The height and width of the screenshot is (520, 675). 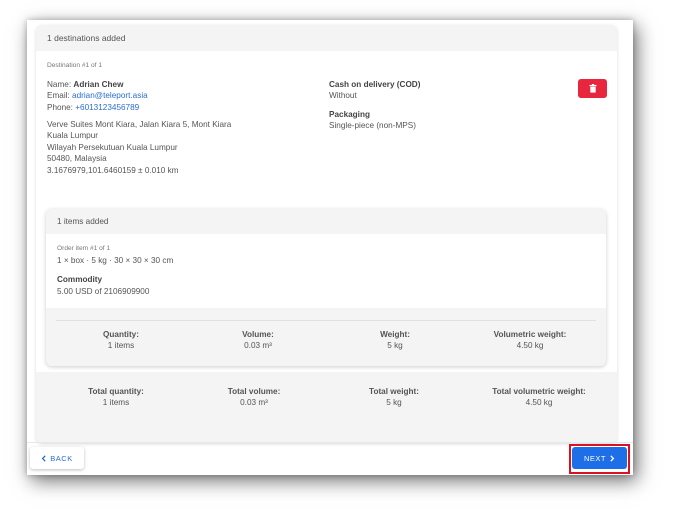 What do you see at coordinates (530, 334) in the screenshot?
I see `summary-label: Volumetric weight:` at bounding box center [530, 334].